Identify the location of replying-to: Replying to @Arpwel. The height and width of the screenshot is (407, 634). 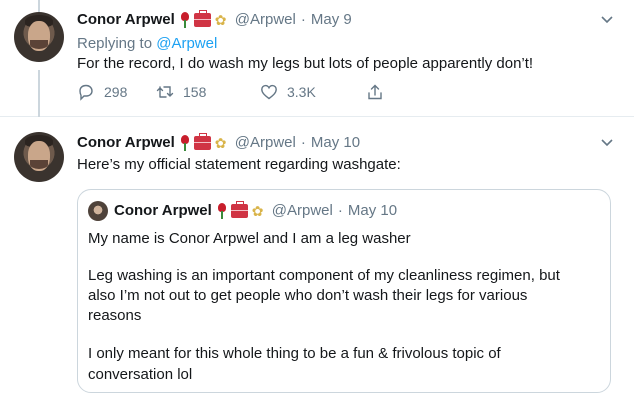
(147, 43).